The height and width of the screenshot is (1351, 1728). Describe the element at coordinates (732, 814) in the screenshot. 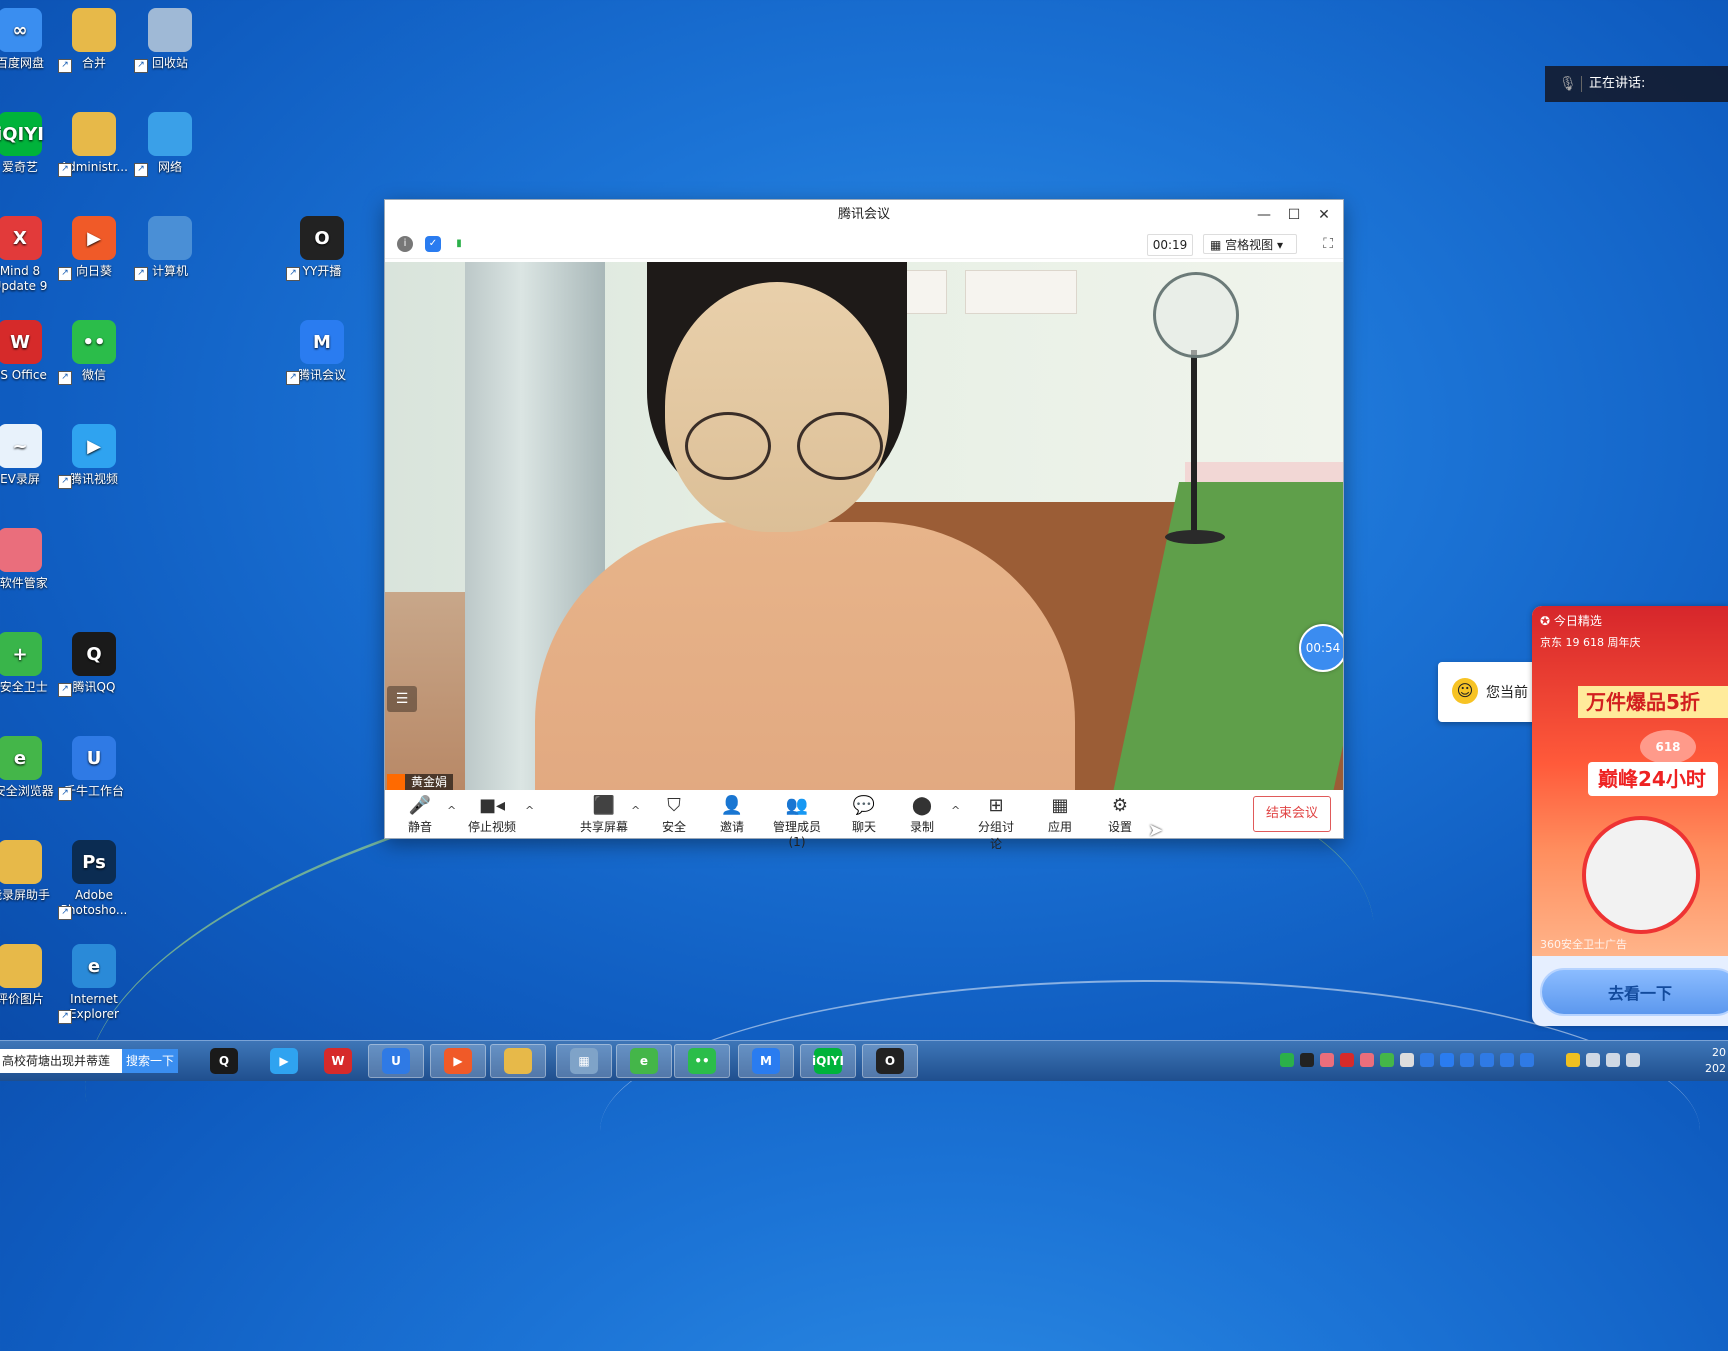

I see `invite-button: 👤 邀请` at that location.